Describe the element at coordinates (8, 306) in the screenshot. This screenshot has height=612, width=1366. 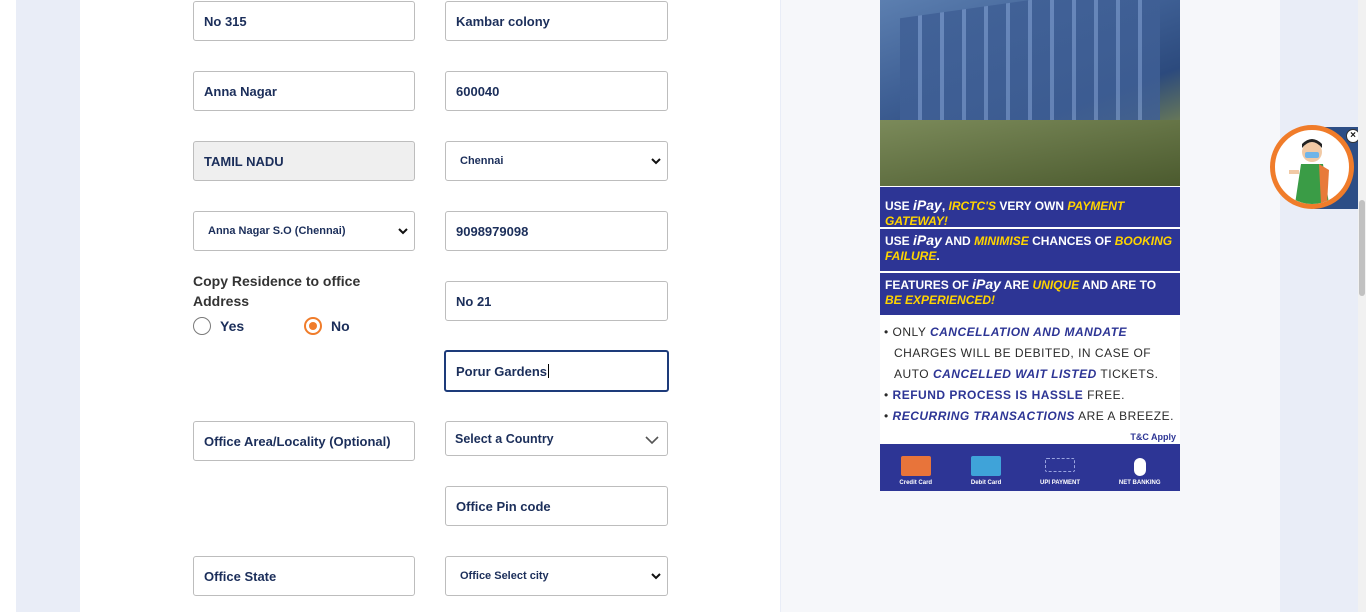
I see `page-margin` at that location.